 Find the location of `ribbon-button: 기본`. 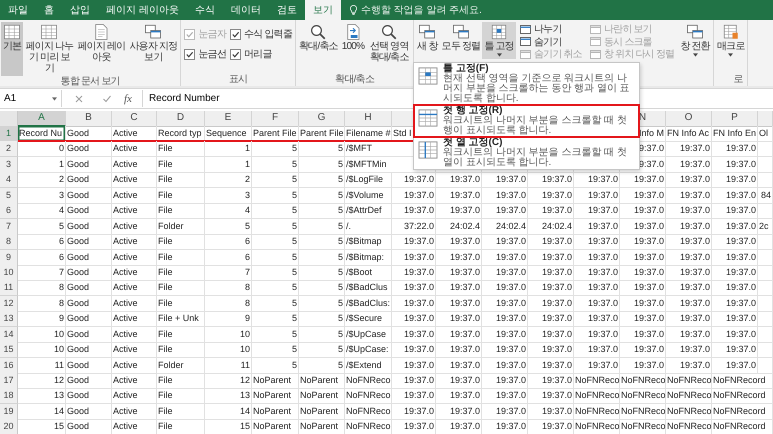

ribbon-button: 기본 is located at coordinates (12, 49).